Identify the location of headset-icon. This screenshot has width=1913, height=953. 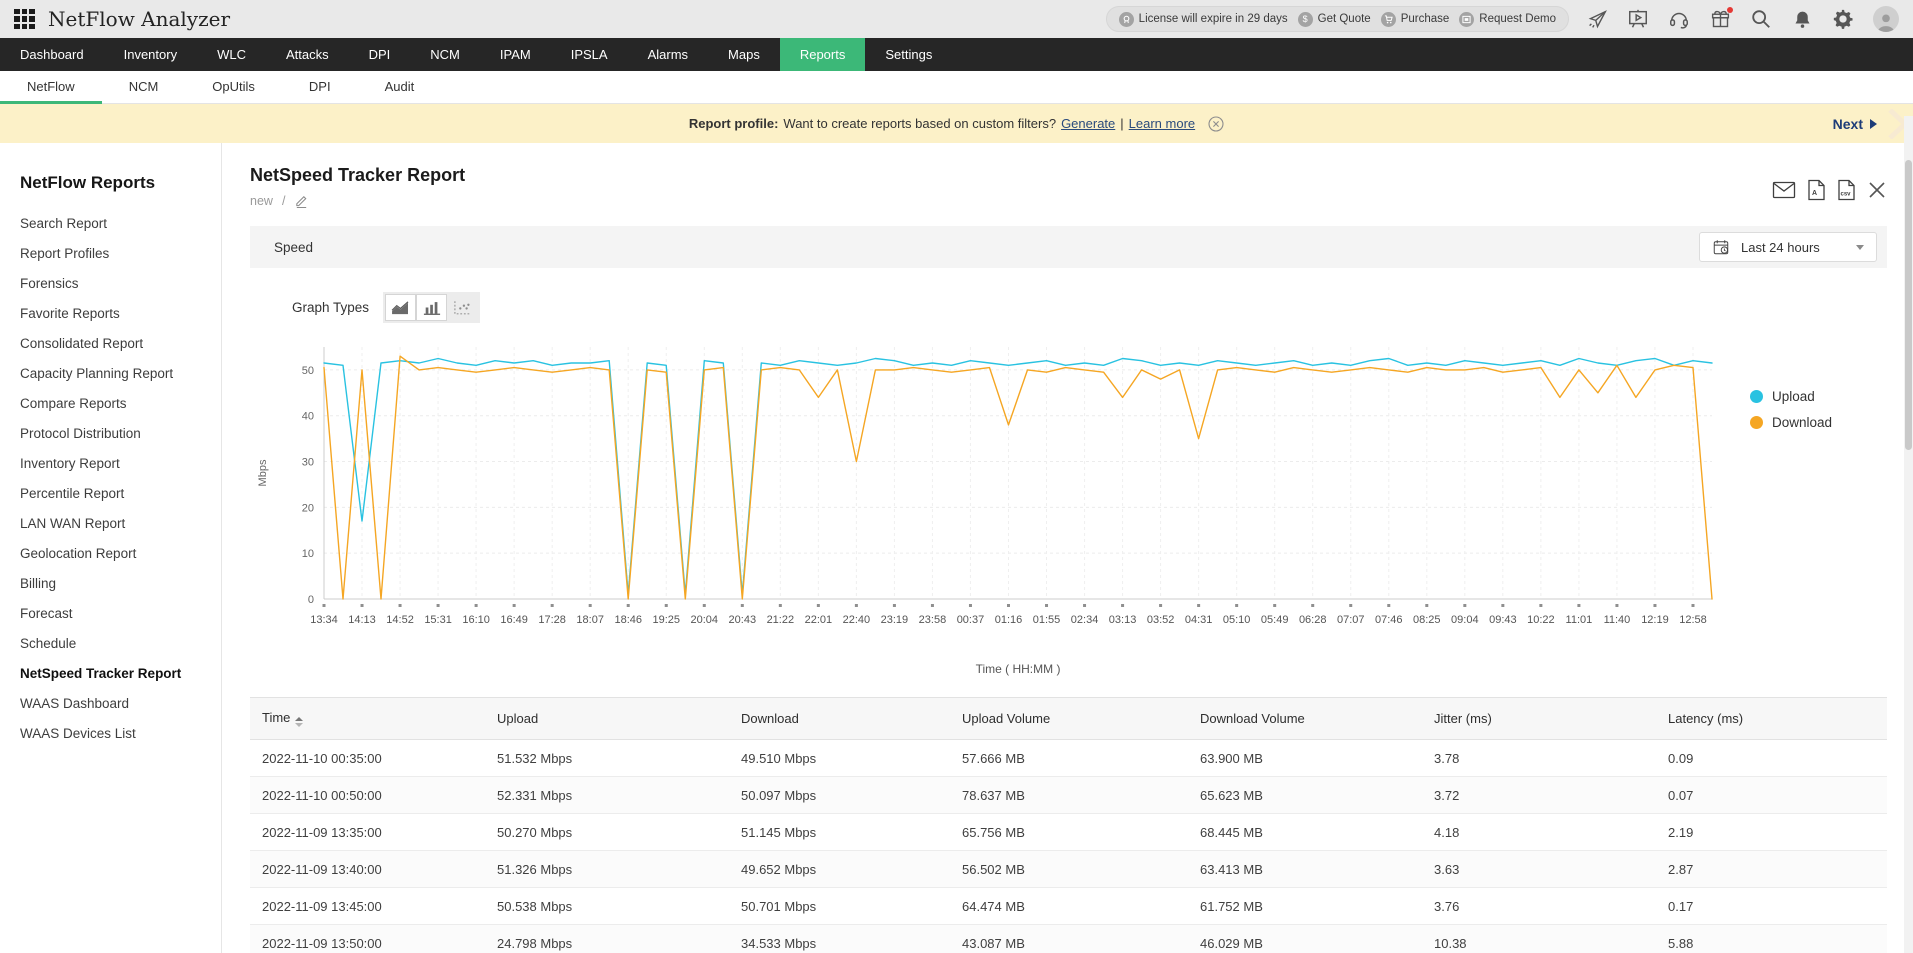
(1679, 19).